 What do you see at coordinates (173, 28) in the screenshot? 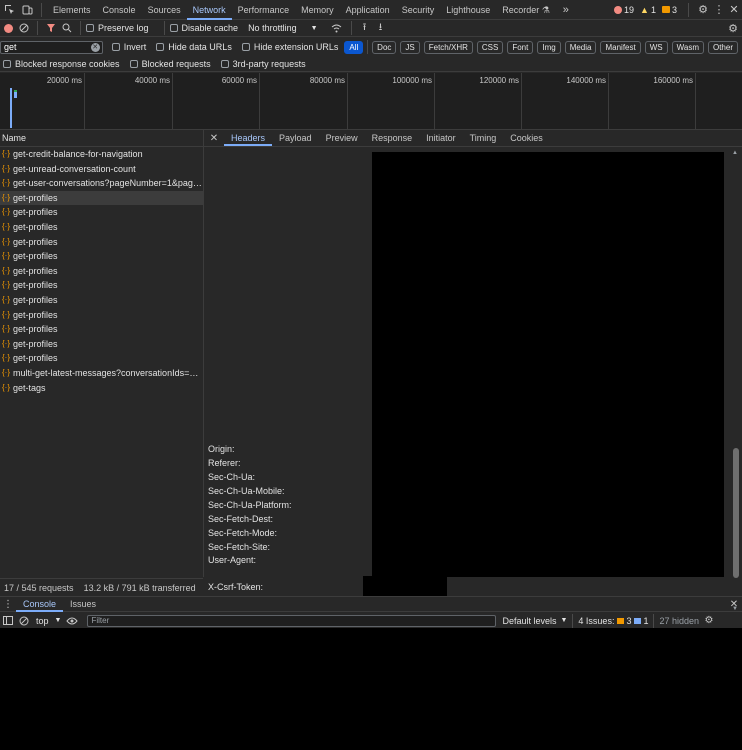
I see `checkbox-icon` at bounding box center [173, 28].